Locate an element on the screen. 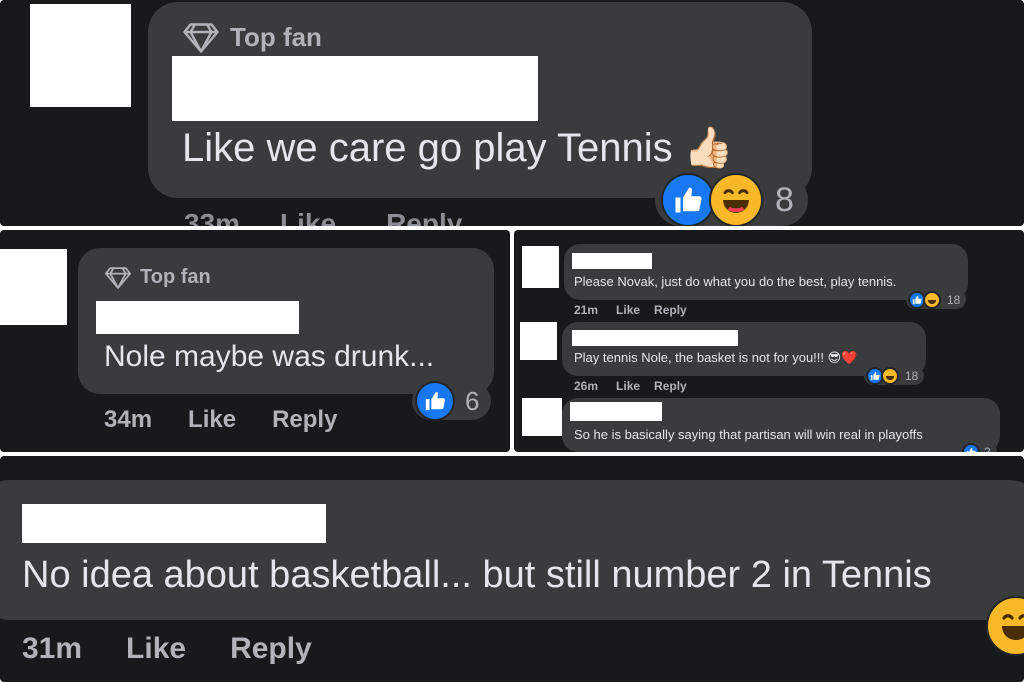  reaction-summary: 8 is located at coordinates (731, 199).